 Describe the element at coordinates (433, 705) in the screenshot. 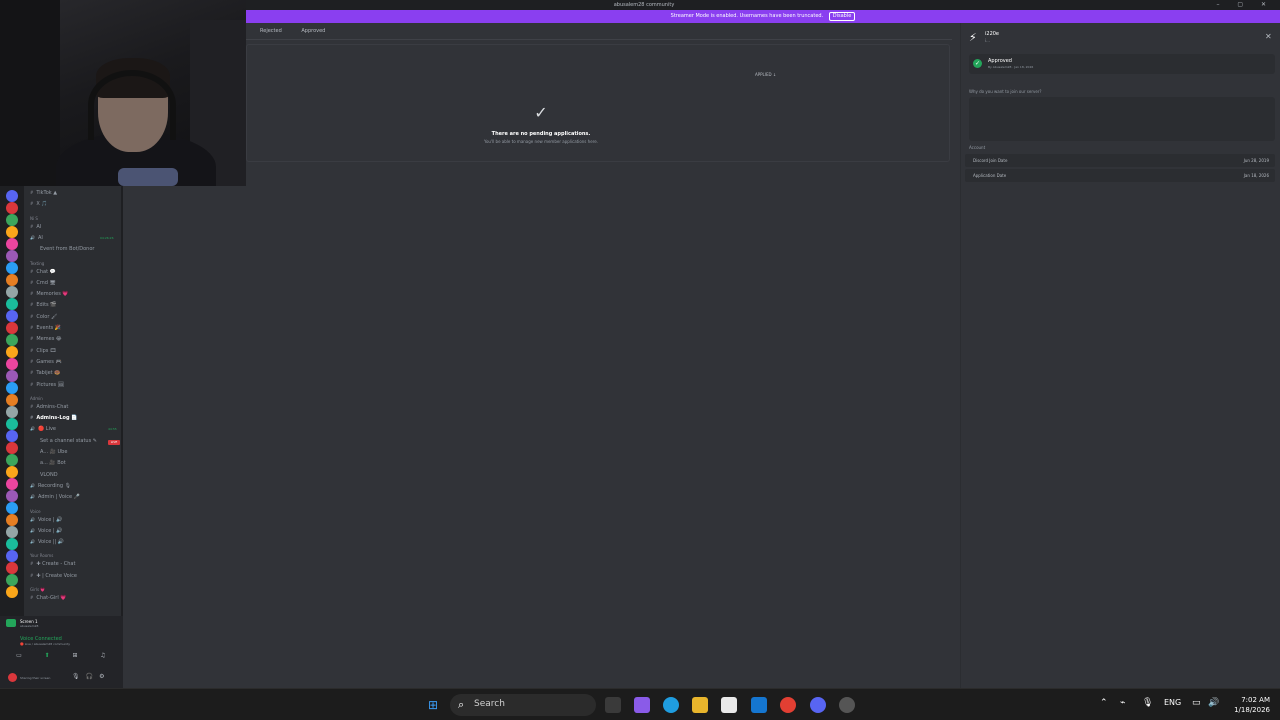

I see `start-icon: ⊞` at that location.